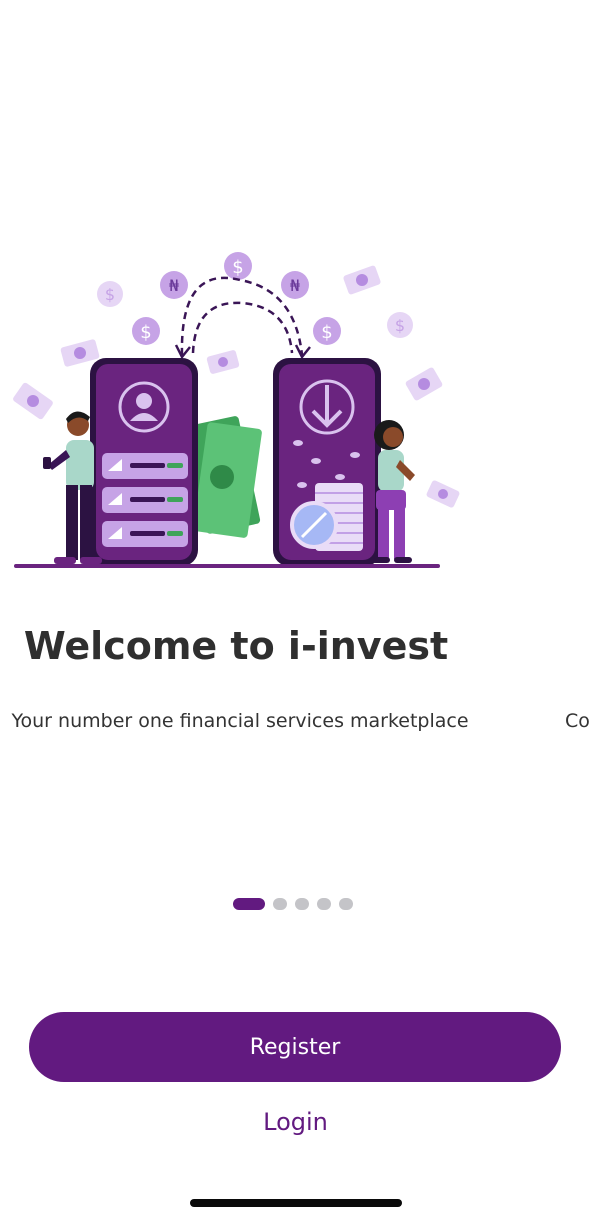 Image resolution: width=591 pixels, height=1219 pixels. Describe the element at coordinates (236, 646) in the screenshot. I see `welcome-title: Welcome to i-invest` at that location.